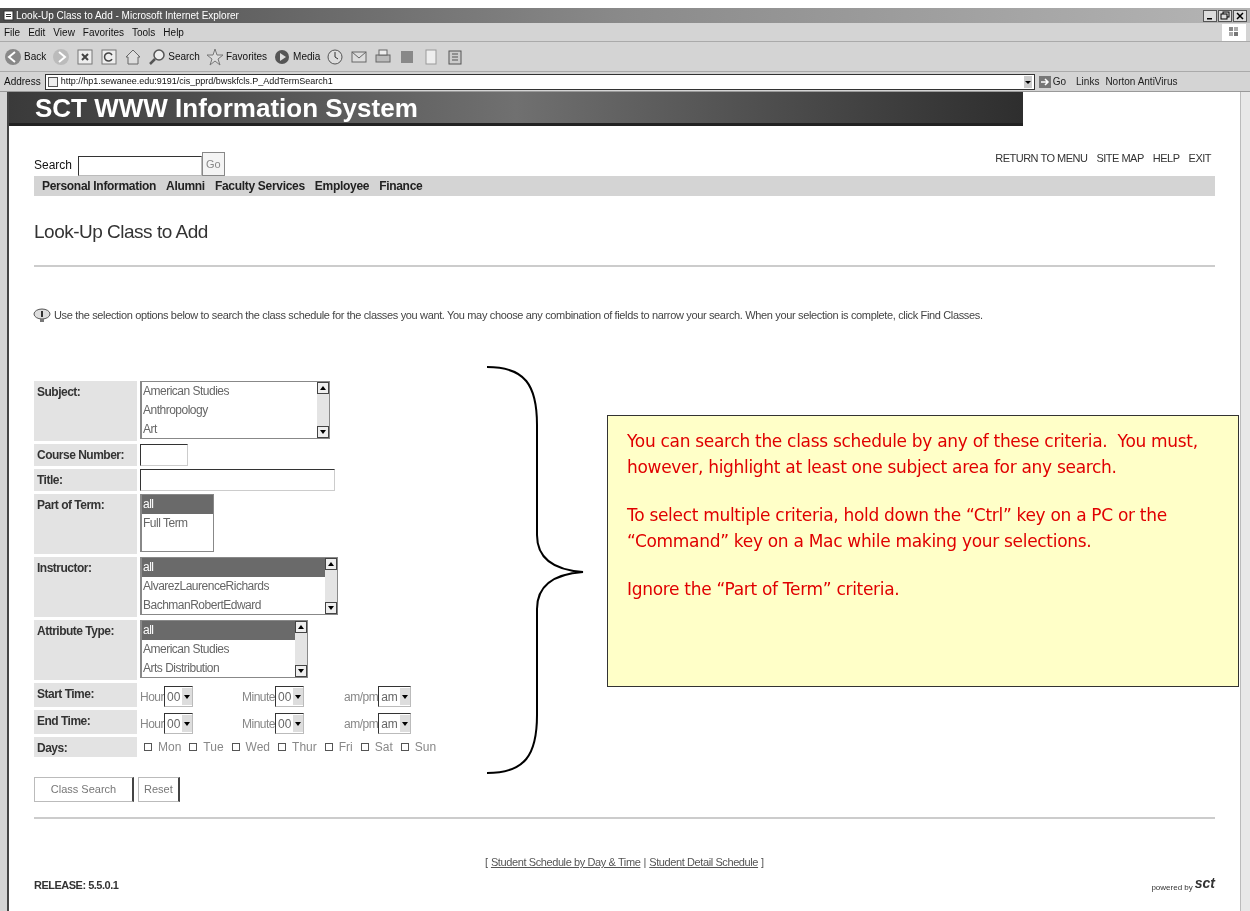  Describe the element at coordinates (913, 454) in the screenshot. I see `callout-text: You can search the class schedule by any of these criteria. You must, however, highlight at least one subject area for any search.` at that location.